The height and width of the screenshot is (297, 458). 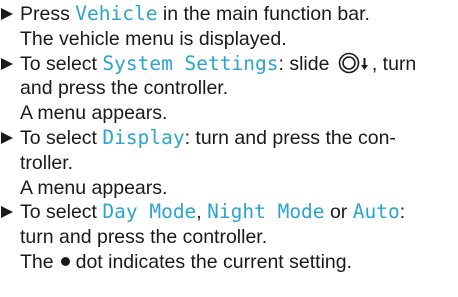 I want to click on keyword-display: Display, so click(x=143, y=137).